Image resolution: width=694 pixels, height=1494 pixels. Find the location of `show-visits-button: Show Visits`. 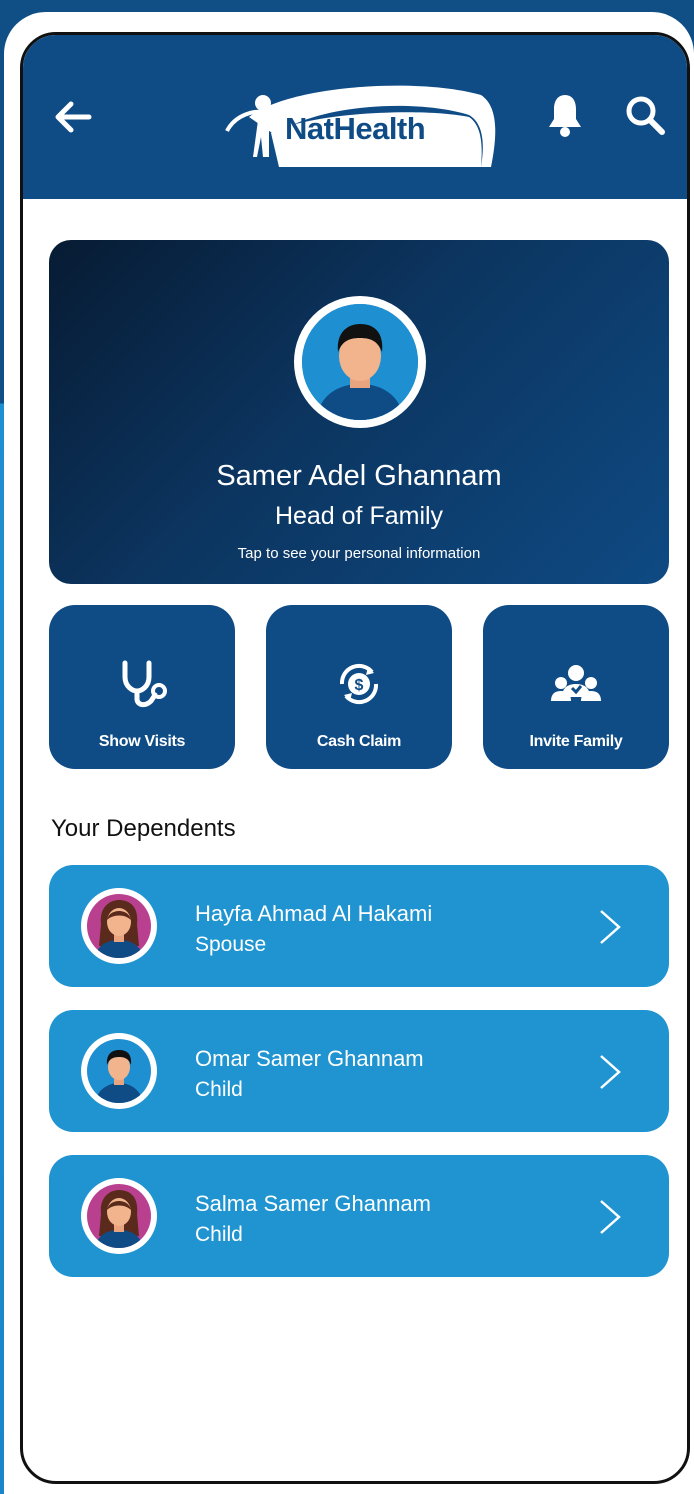

show-visits-button: Show Visits is located at coordinates (142, 687).